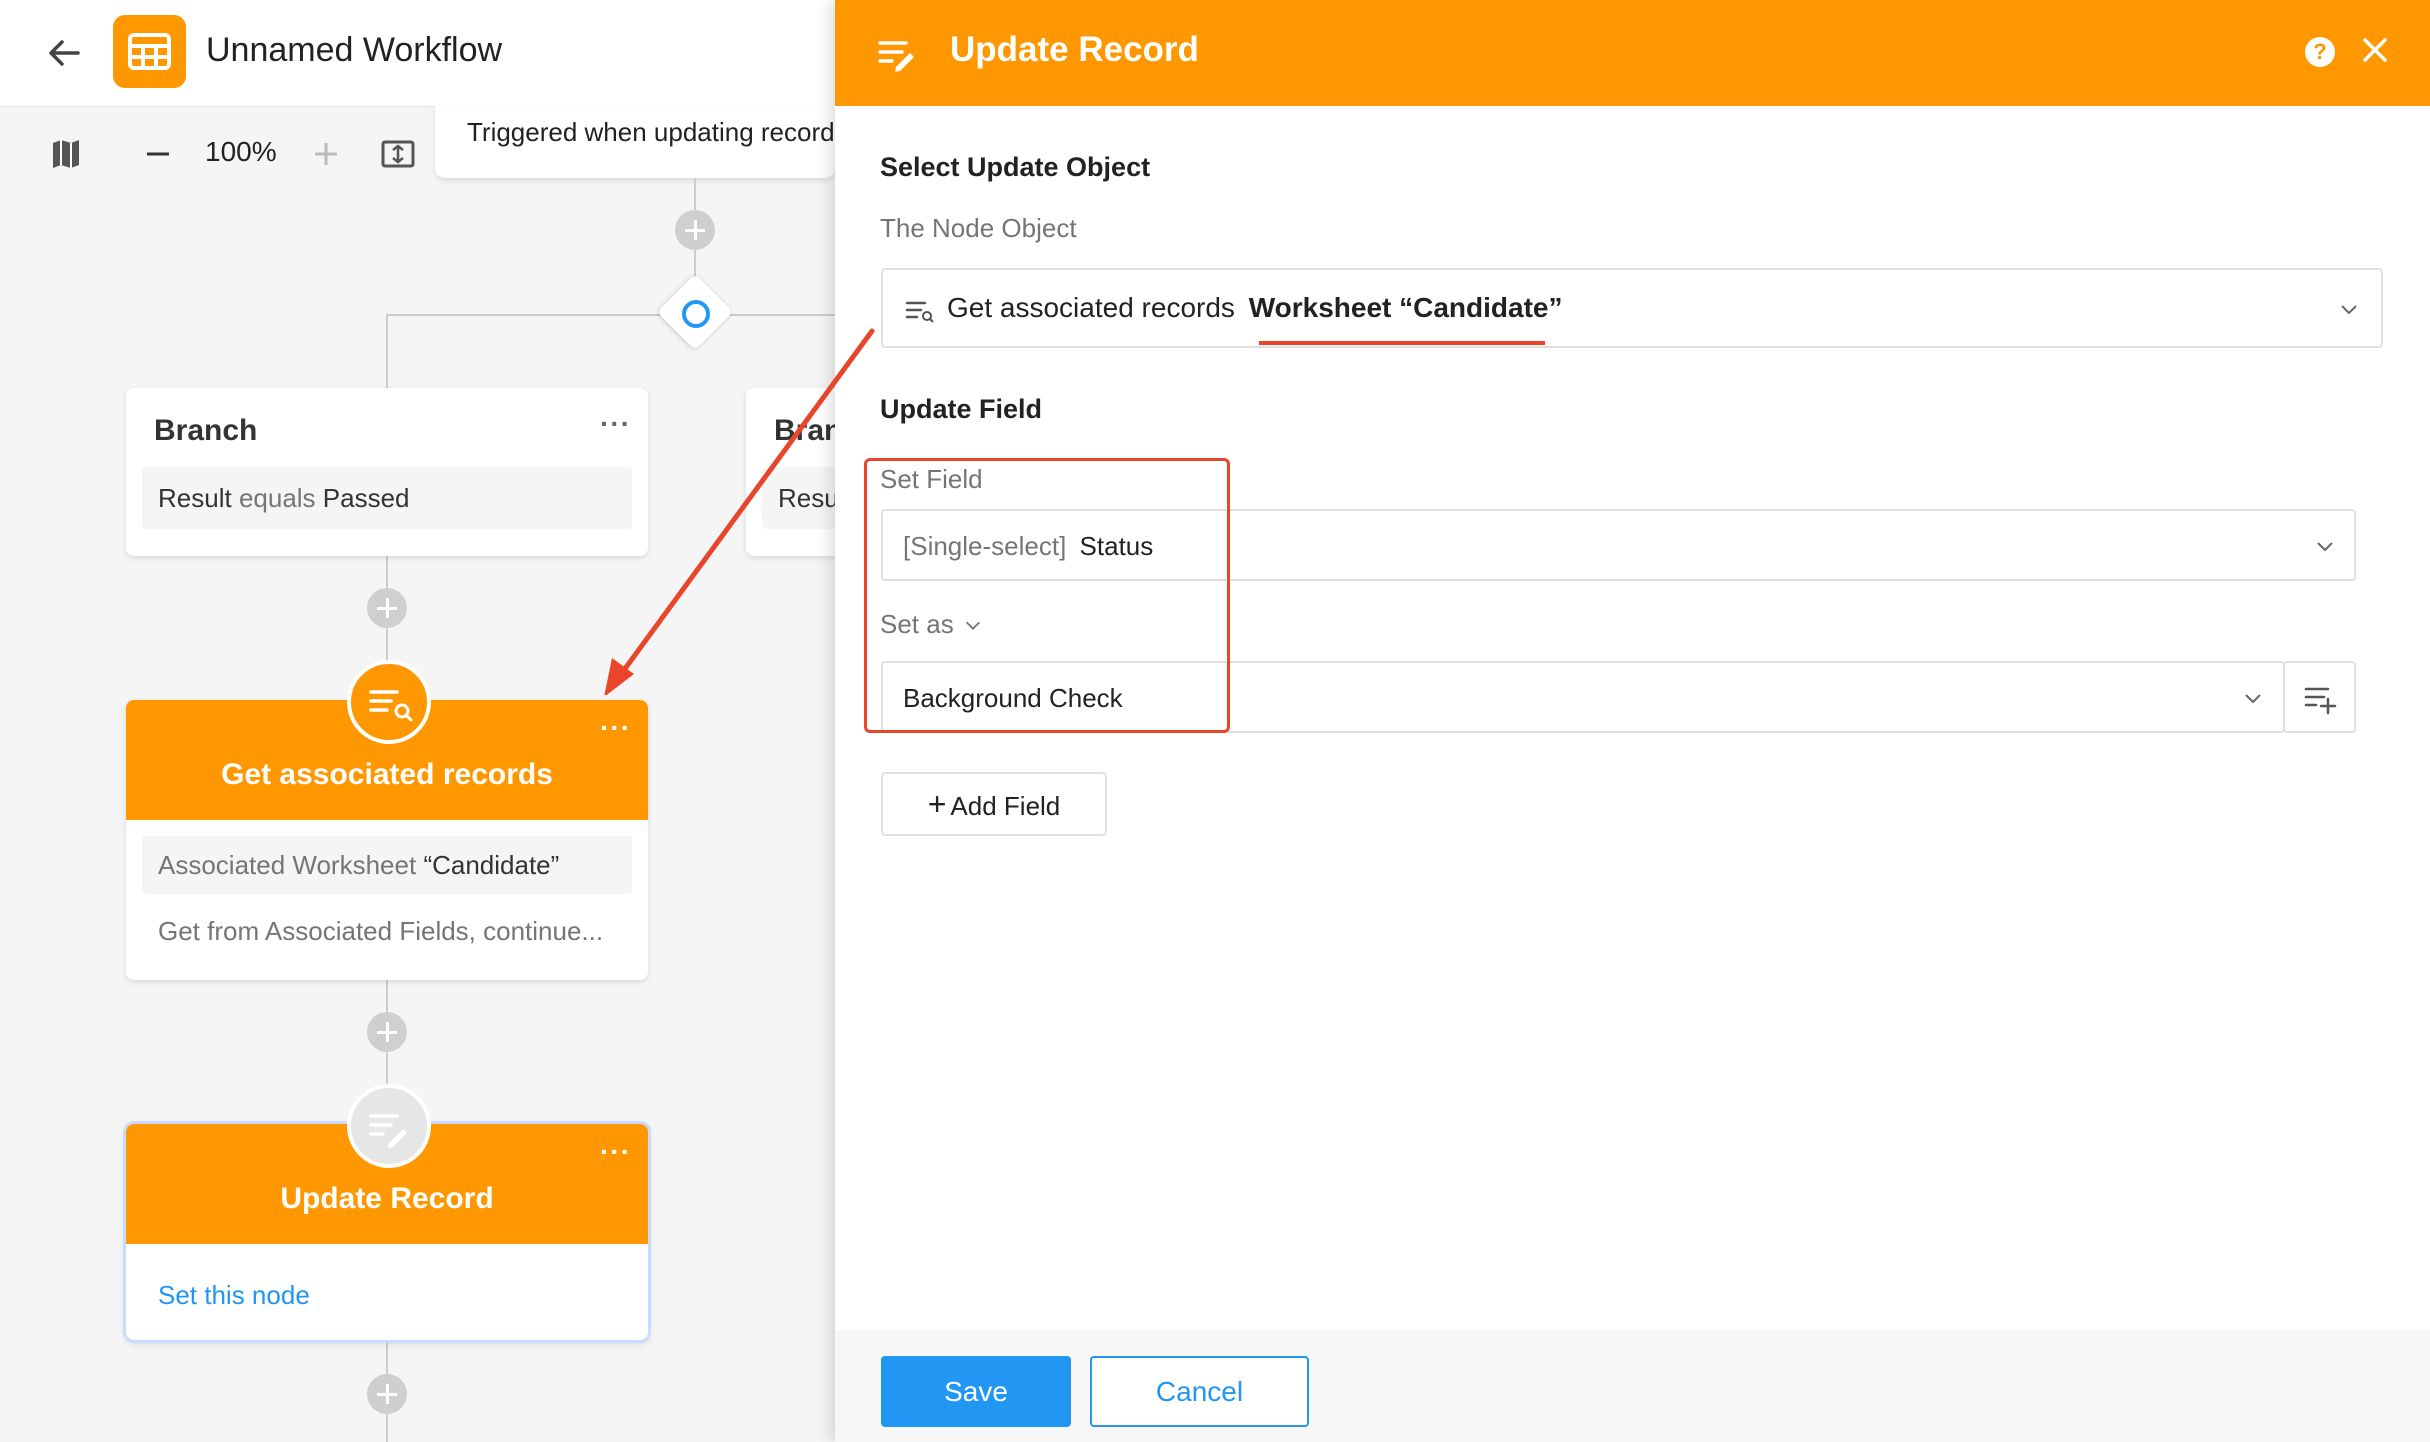  Describe the element at coordinates (696, 314) in the screenshot. I see `branch-node-marker` at that location.